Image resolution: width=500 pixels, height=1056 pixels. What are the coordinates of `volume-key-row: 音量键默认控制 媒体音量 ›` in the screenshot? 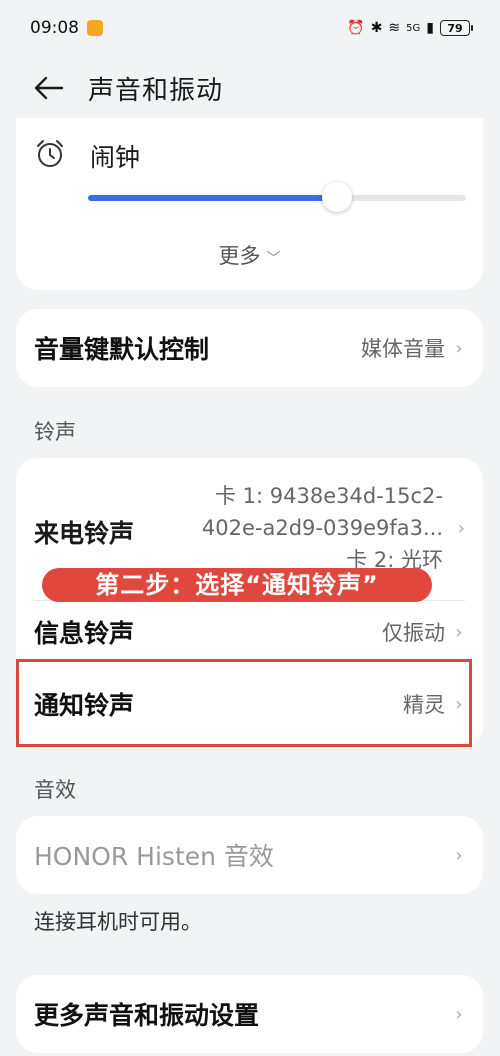 It's located at (249, 348).